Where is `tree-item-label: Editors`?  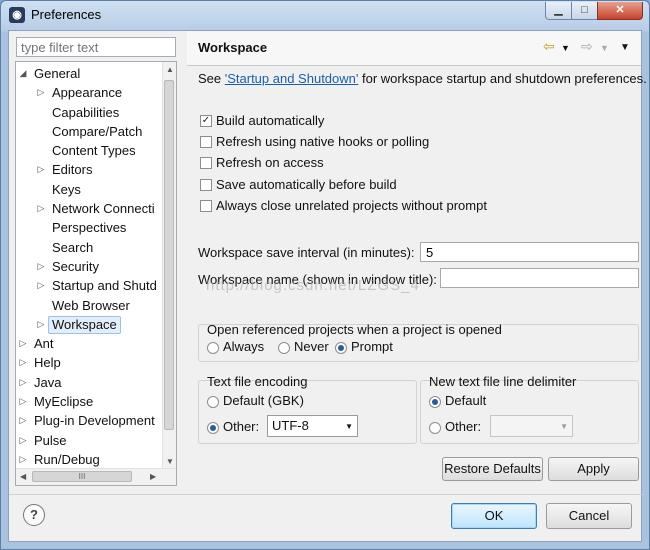
tree-item-label: Editors is located at coordinates (72, 170).